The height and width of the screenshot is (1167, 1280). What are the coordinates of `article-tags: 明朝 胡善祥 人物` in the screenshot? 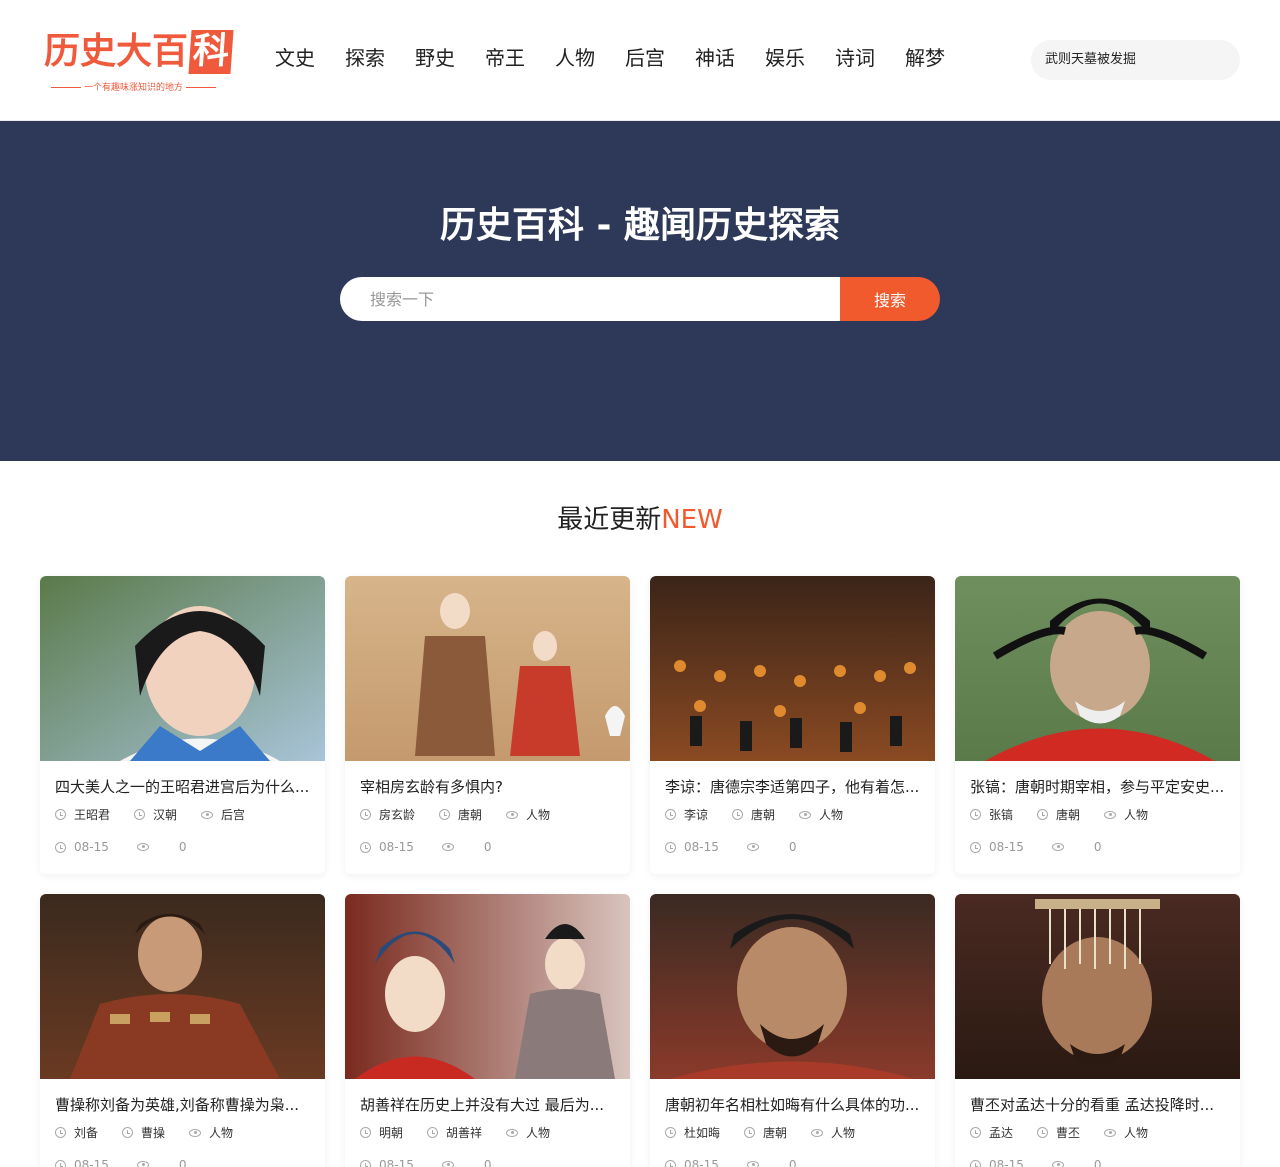 It's located at (467, 1132).